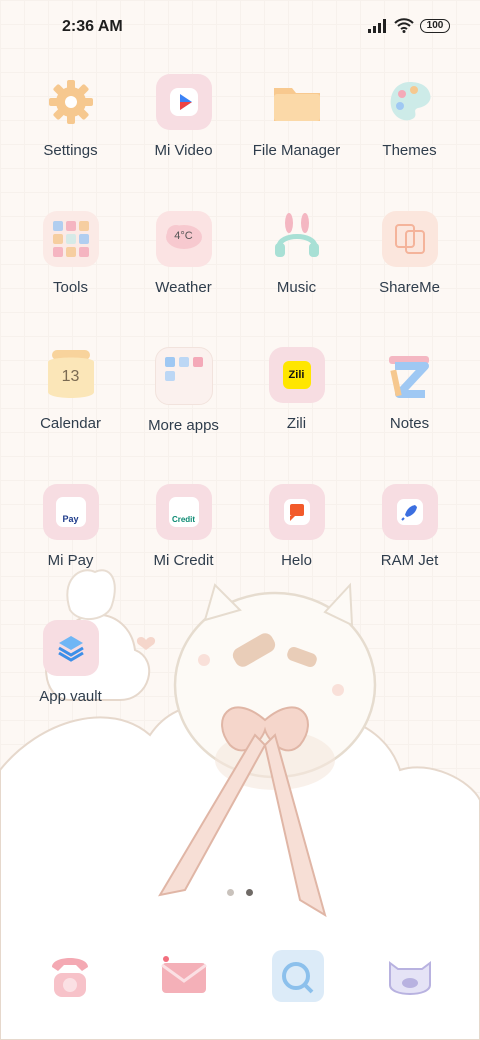 Image resolution: width=480 pixels, height=1040 pixels. What do you see at coordinates (409, 239) in the screenshot?
I see `shareme-icon` at bounding box center [409, 239].